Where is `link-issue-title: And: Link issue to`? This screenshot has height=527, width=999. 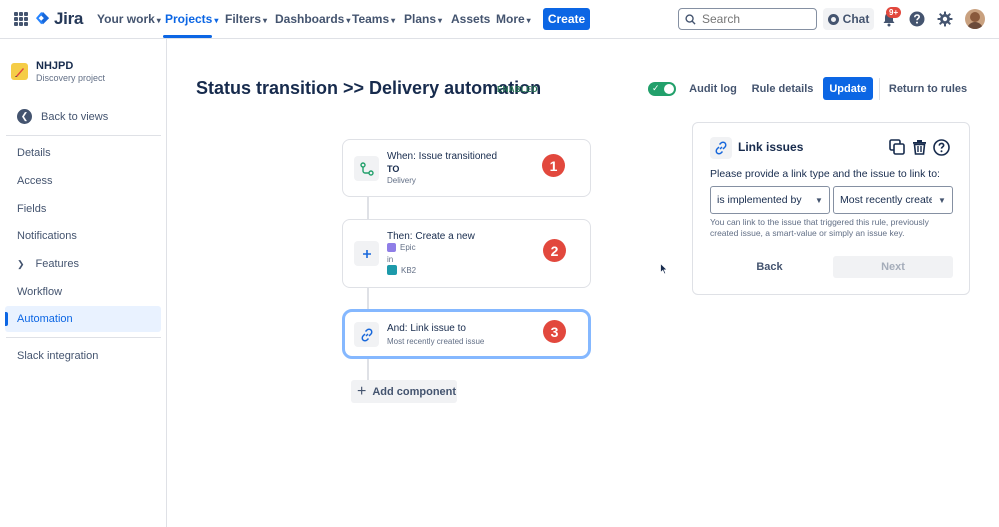
link-issue-title: And: Link issue to is located at coordinates (426, 328).